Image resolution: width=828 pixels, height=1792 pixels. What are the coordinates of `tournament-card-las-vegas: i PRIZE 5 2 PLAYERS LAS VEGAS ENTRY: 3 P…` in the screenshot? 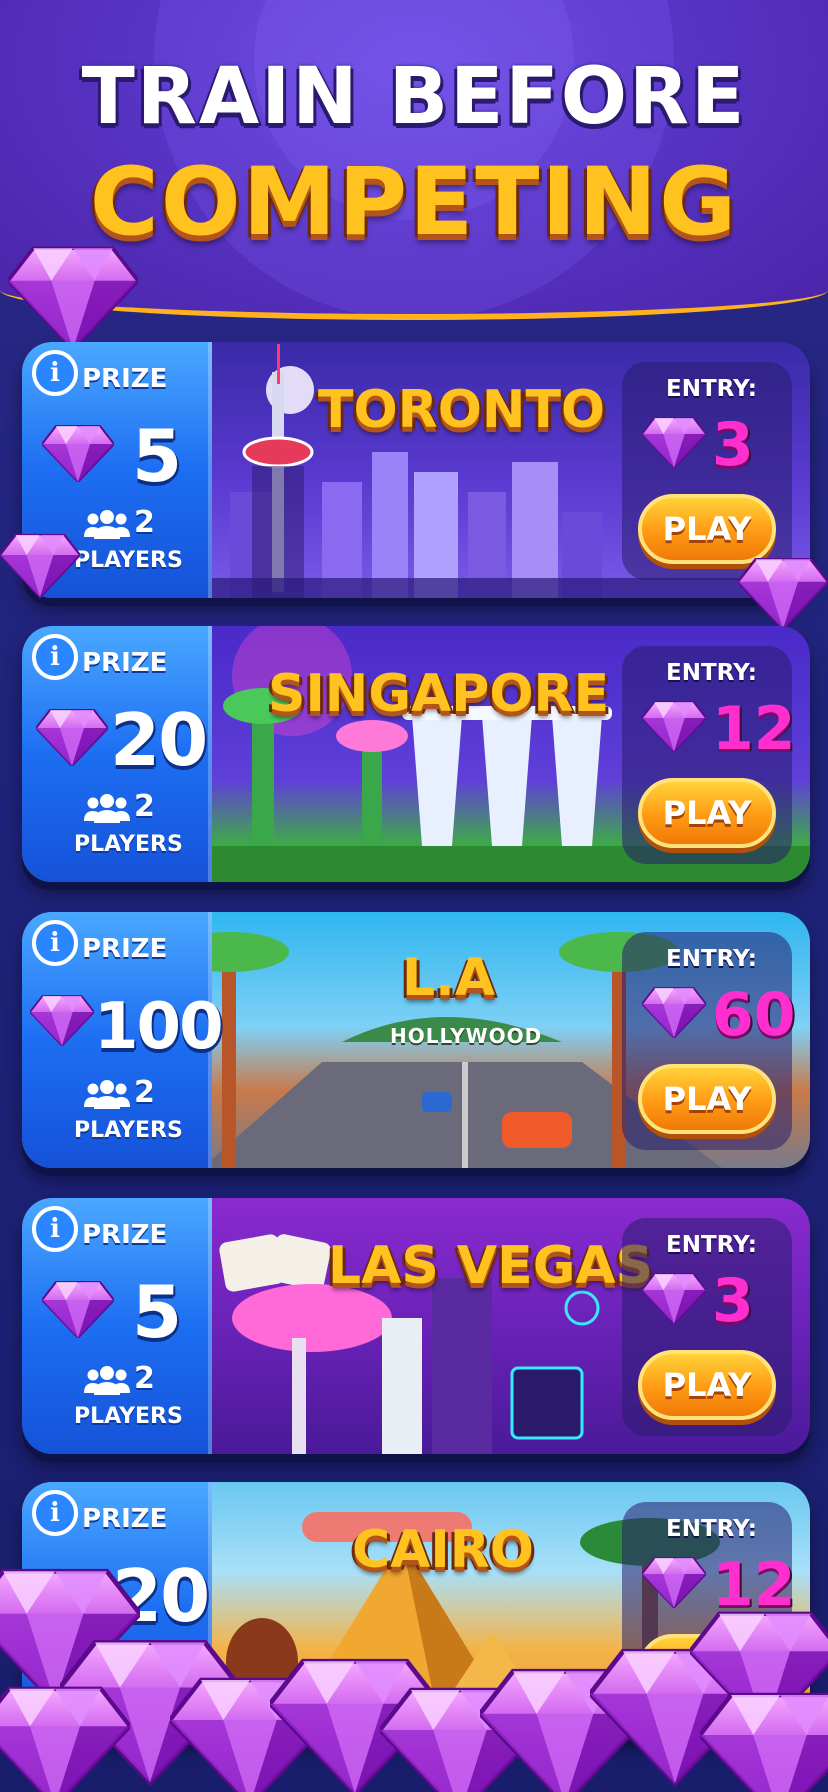 It's located at (416, 1326).